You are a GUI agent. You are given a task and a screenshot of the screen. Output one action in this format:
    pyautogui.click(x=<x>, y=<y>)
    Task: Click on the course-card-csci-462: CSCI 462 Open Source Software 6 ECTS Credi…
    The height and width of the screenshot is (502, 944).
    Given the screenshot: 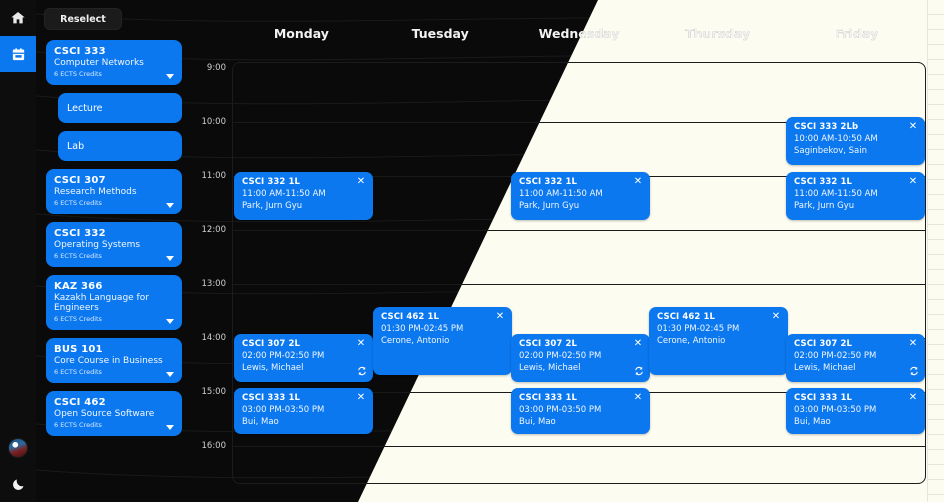 What is the action you would take?
    pyautogui.click(x=114, y=413)
    